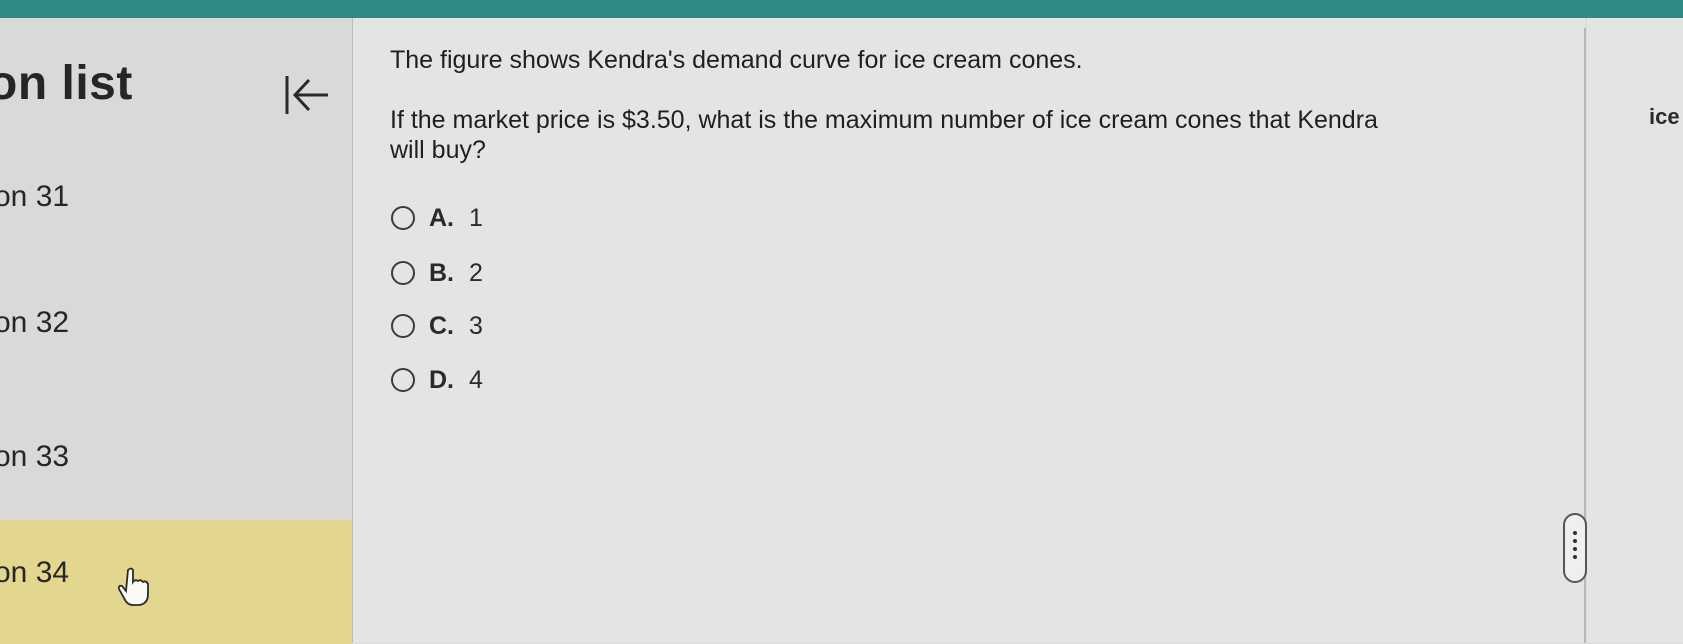 This screenshot has height=644, width=1683. Describe the element at coordinates (35, 196) in the screenshot. I see `sidebar-item-label: on 31` at that location.